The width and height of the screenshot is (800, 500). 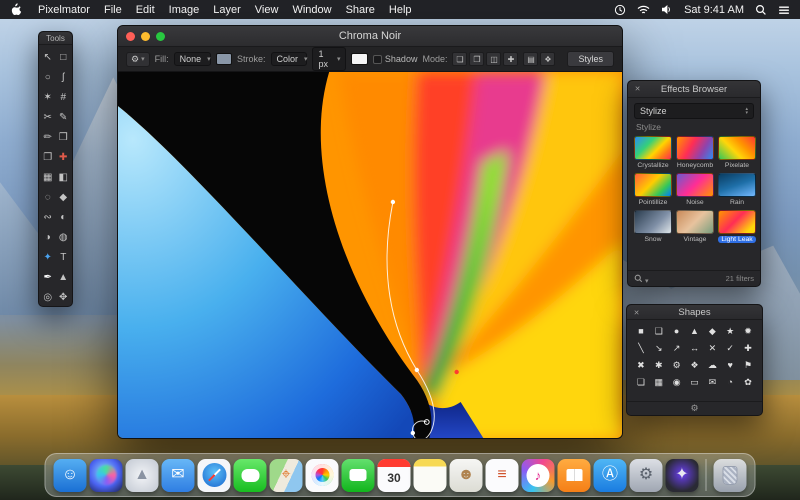 What do you see at coordinates (640, 382) in the screenshot?
I see `shape-document: ❏` at bounding box center [640, 382].